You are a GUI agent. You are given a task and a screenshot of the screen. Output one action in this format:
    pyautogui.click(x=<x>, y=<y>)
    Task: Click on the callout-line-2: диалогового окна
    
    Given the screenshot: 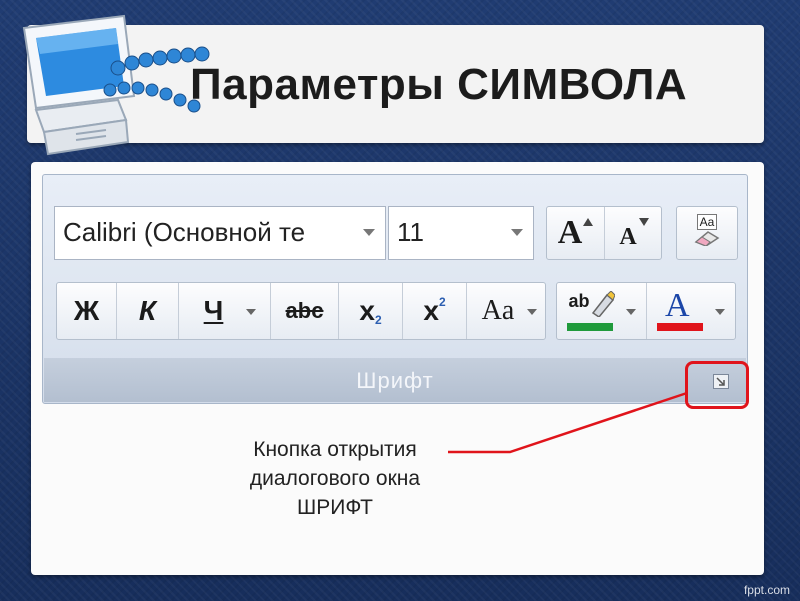 What is the action you would take?
    pyautogui.click(x=335, y=478)
    